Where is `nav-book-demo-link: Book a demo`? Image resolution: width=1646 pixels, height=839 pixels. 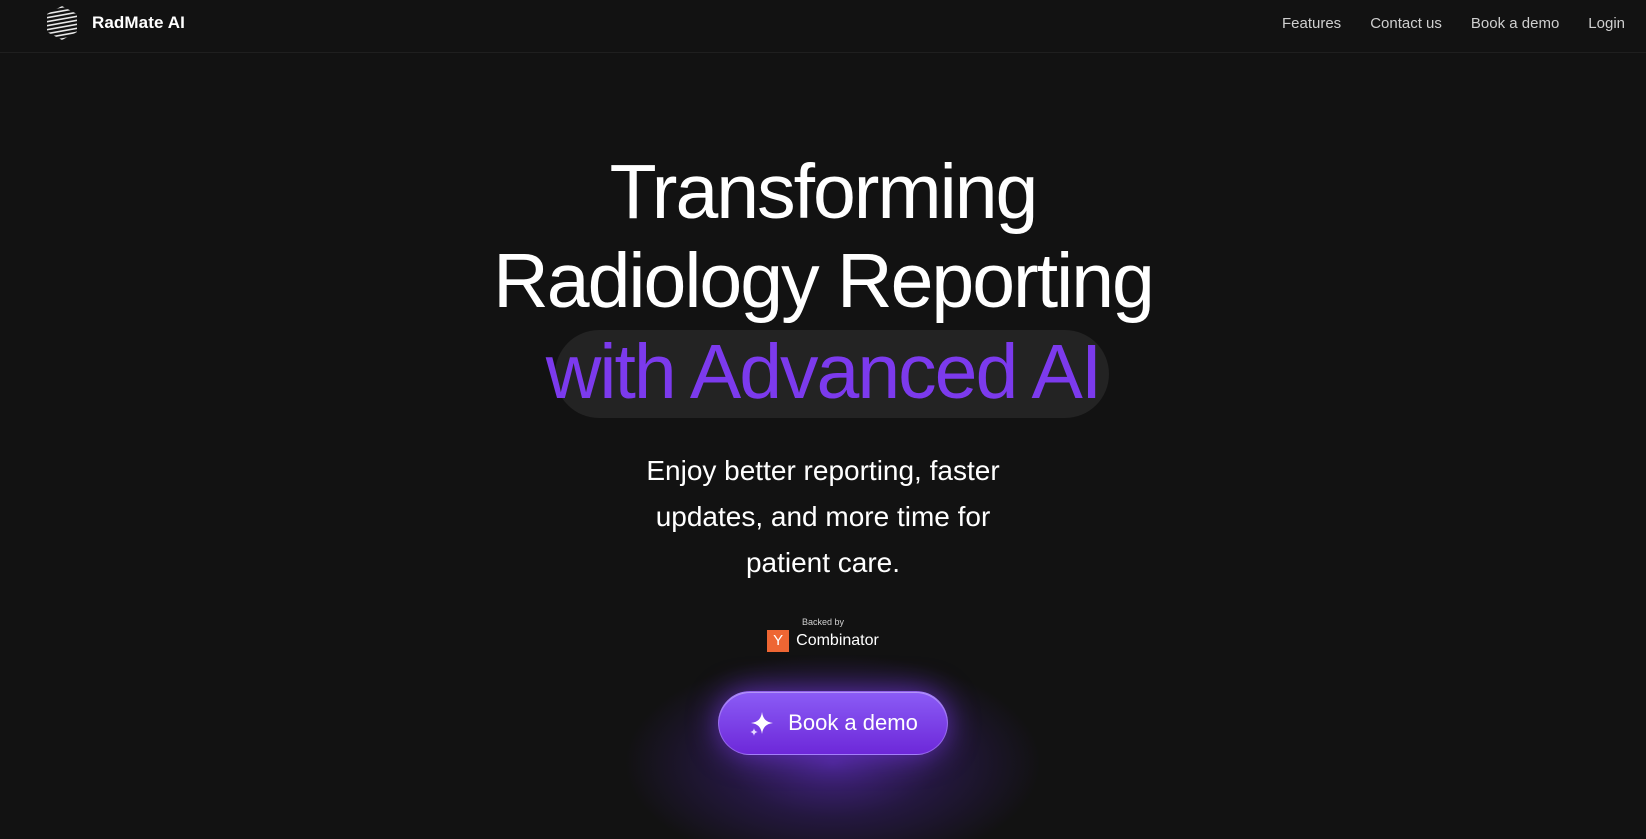
nav-book-demo-link: Book a demo is located at coordinates (1515, 23).